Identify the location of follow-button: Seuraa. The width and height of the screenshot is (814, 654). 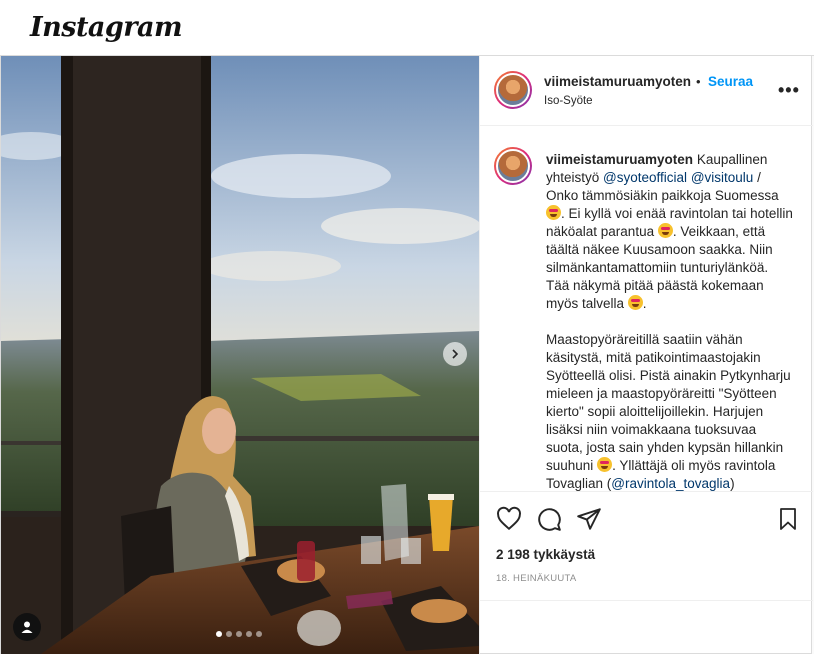
(730, 81).